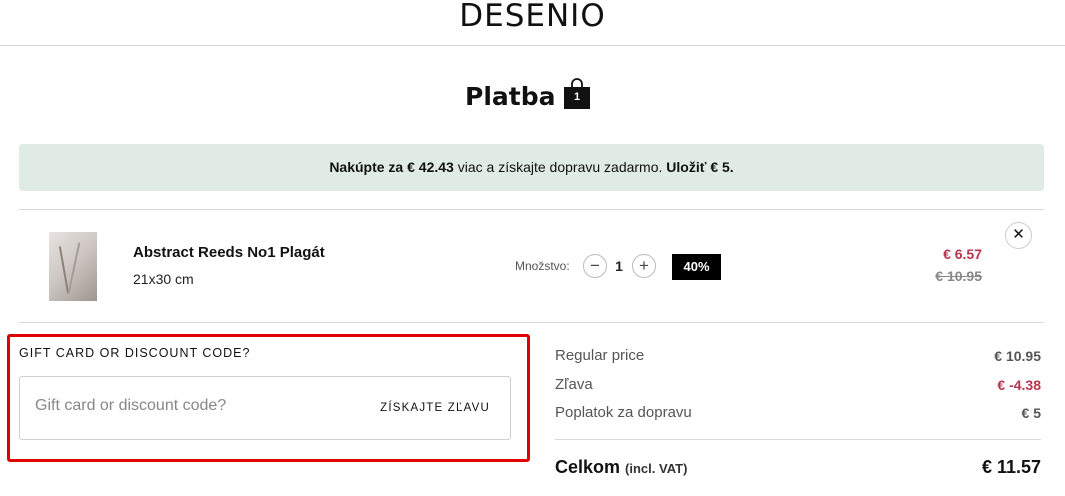  What do you see at coordinates (366, 167) in the screenshot?
I see `banner-prefix: Nakúpte za` at bounding box center [366, 167].